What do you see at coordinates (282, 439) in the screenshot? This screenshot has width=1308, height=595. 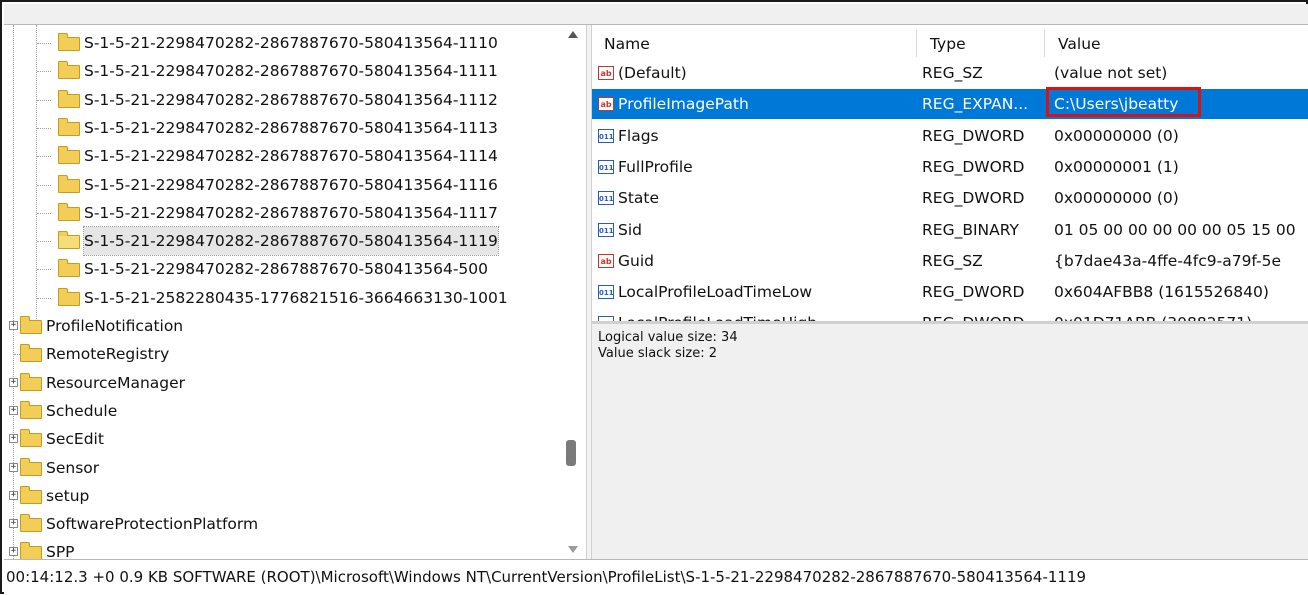 I see `tree-item-key: + SecEdit` at bounding box center [282, 439].